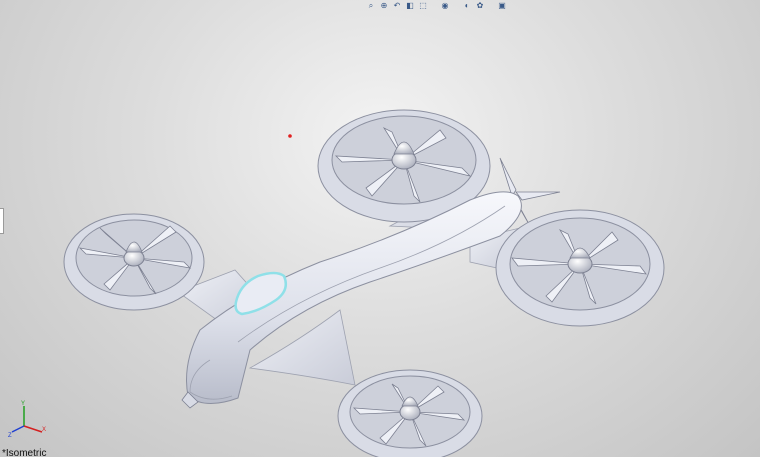 Image resolution: width=760 pixels, height=459 pixels. Describe the element at coordinates (24, 453) in the screenshot. I see `view-orientation-label: *Isometric` at that location.